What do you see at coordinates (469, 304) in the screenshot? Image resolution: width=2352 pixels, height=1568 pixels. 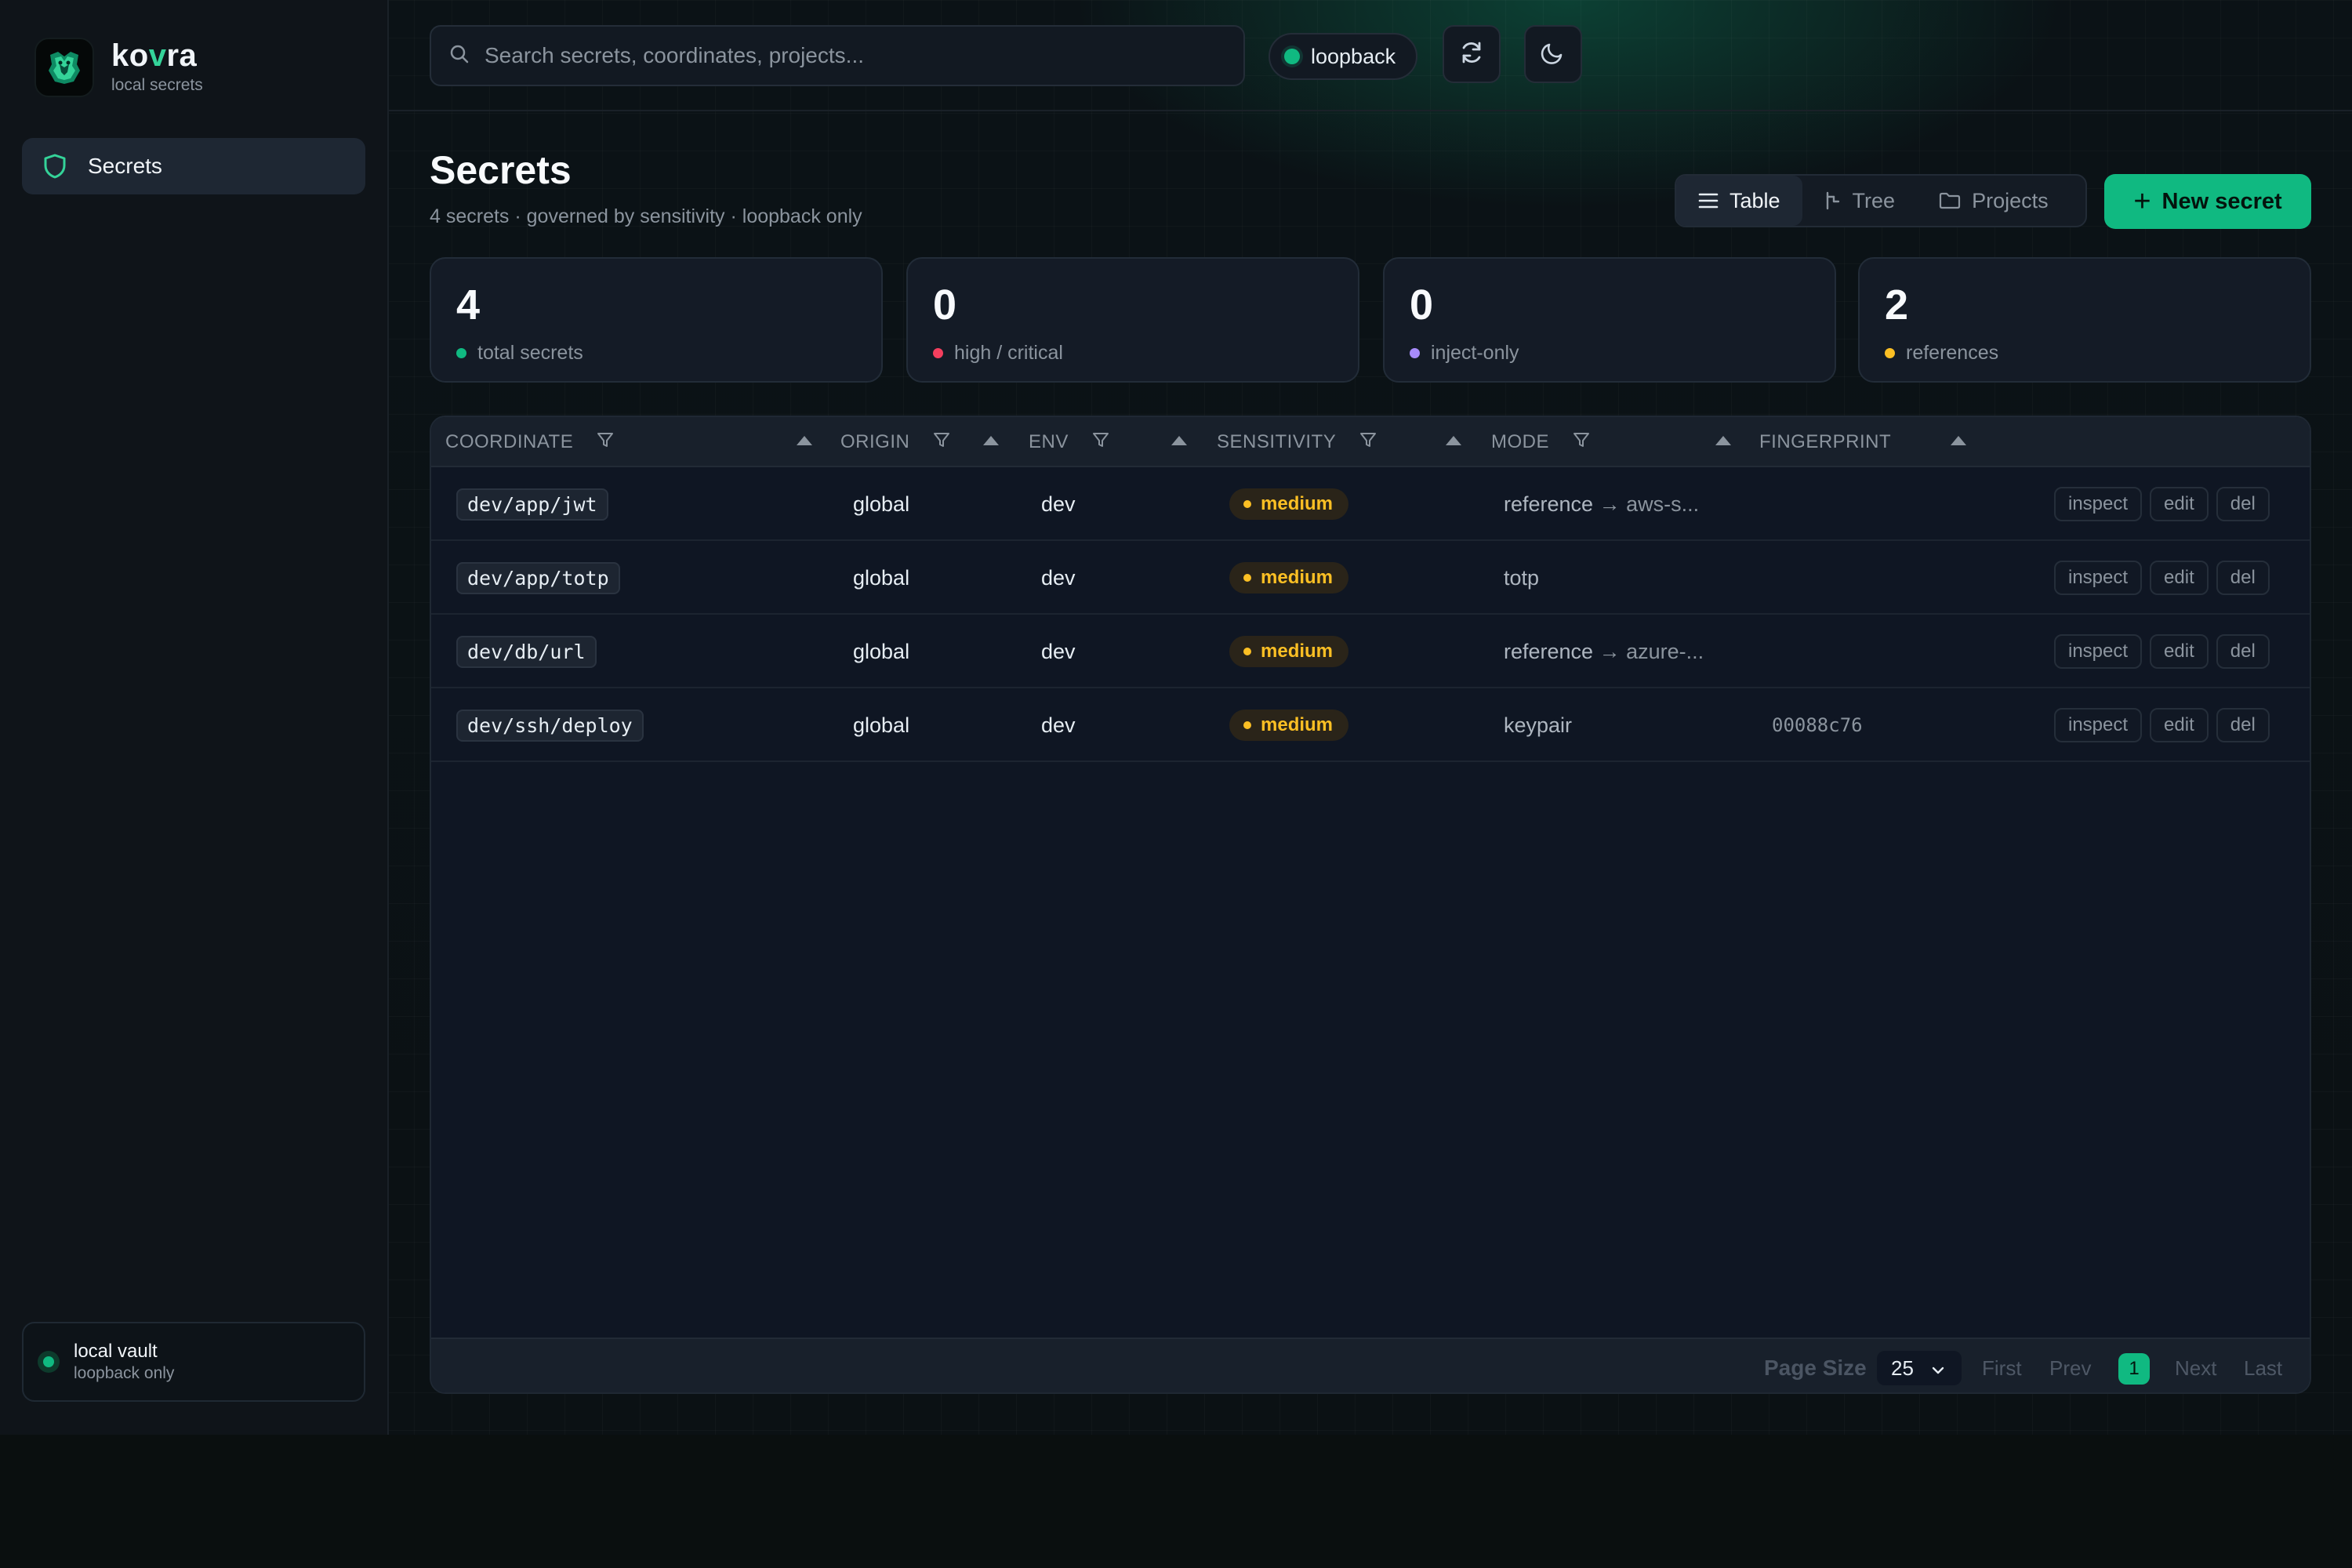 I see `stat-value: 4` at bounding box center [469, 304].